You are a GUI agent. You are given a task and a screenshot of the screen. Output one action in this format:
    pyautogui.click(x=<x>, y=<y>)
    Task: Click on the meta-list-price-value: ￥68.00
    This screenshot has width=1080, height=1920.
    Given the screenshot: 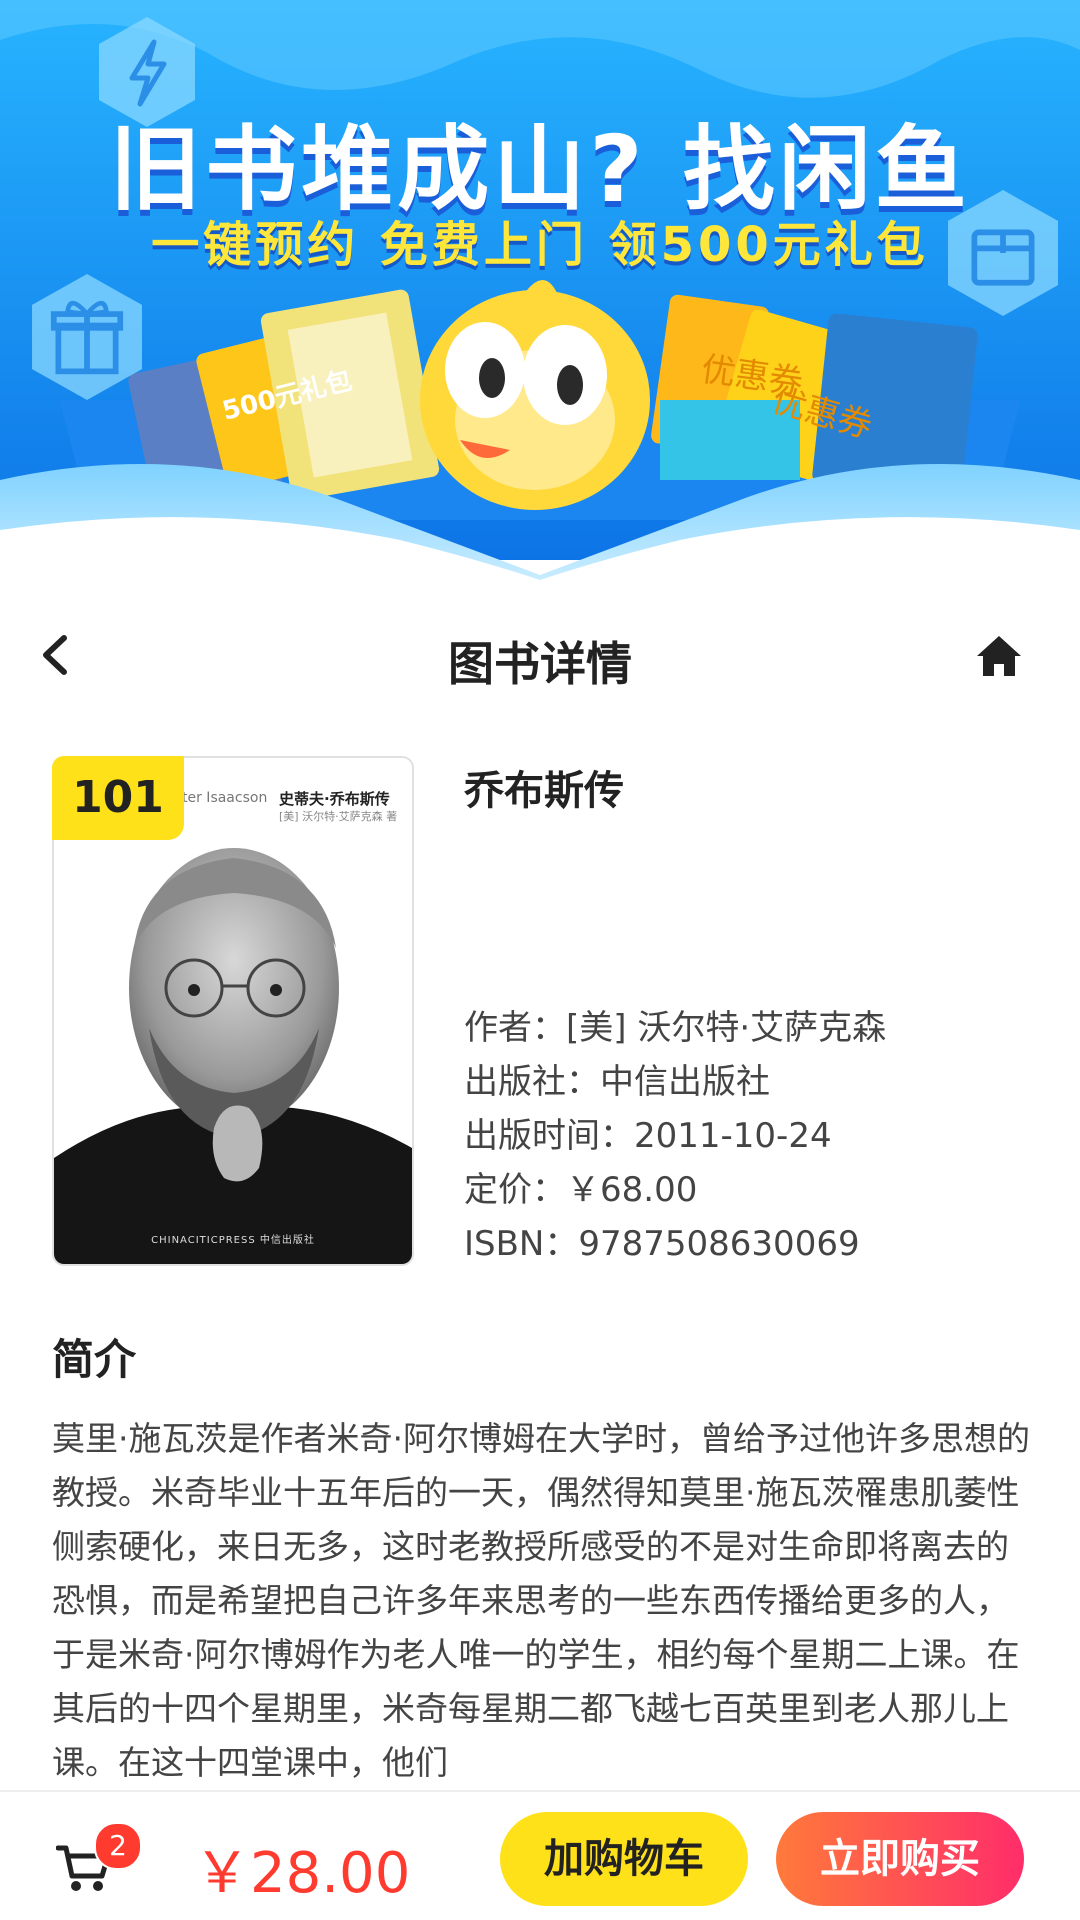 What is the action you would take?
    pyautogui.click(x=632, y=1190)
    